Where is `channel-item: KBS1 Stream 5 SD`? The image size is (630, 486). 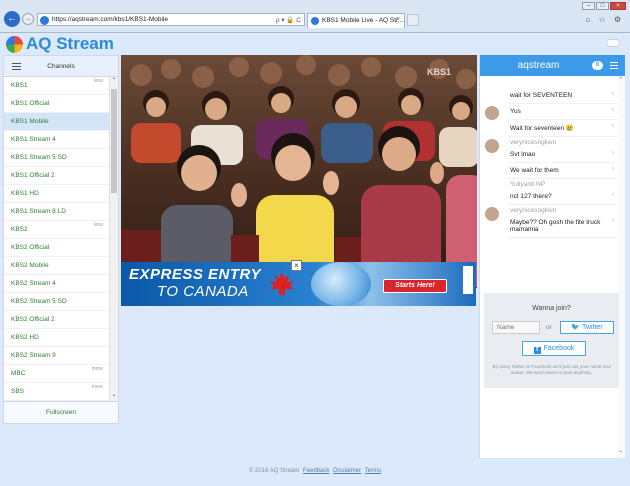 channel-item: KBS1 Stream 5 SD is located at coordinates (57, 158).